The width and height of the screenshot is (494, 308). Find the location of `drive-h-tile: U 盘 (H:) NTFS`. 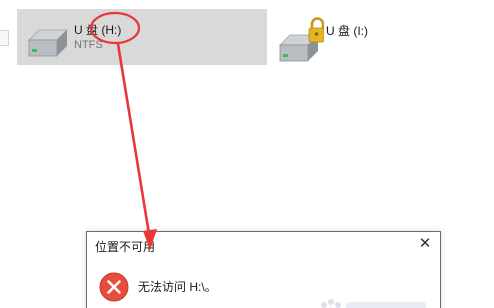

drive-h-tile: U 盘 (H:) NTFS is located at coordinates (142, 37).